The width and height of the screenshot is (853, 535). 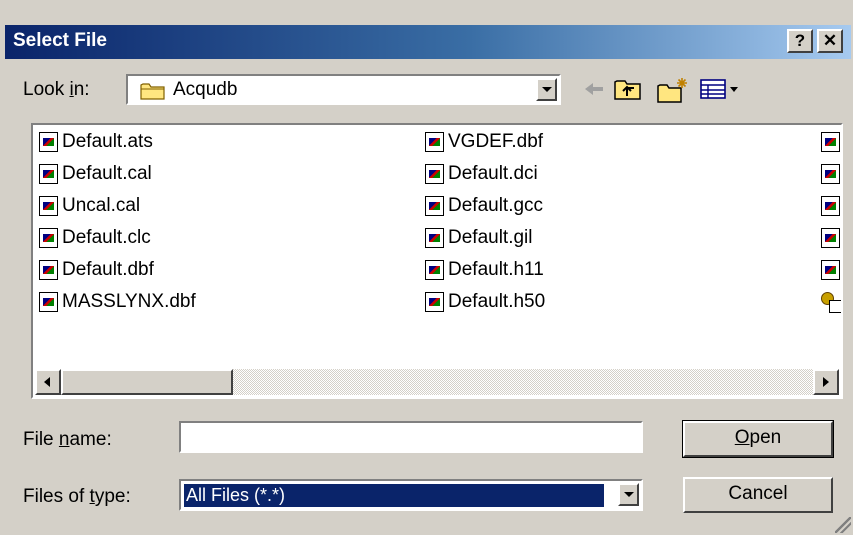 I want to click on scroll-left-button, so click(x=48, y=382).